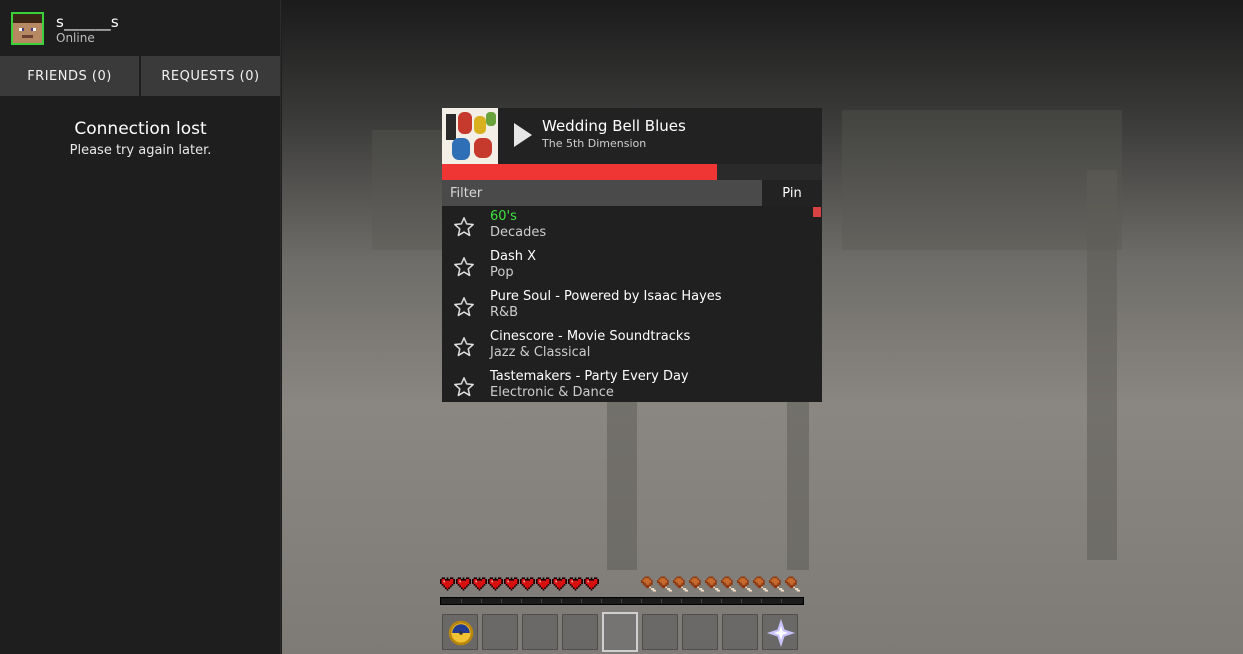 This screenshot has height=654, width=1243. Describe the element at coordinates (140, 76) in the screenshot. I see `friends-tabs: FRIENDS (0) REQUESTS (0)` at that location.